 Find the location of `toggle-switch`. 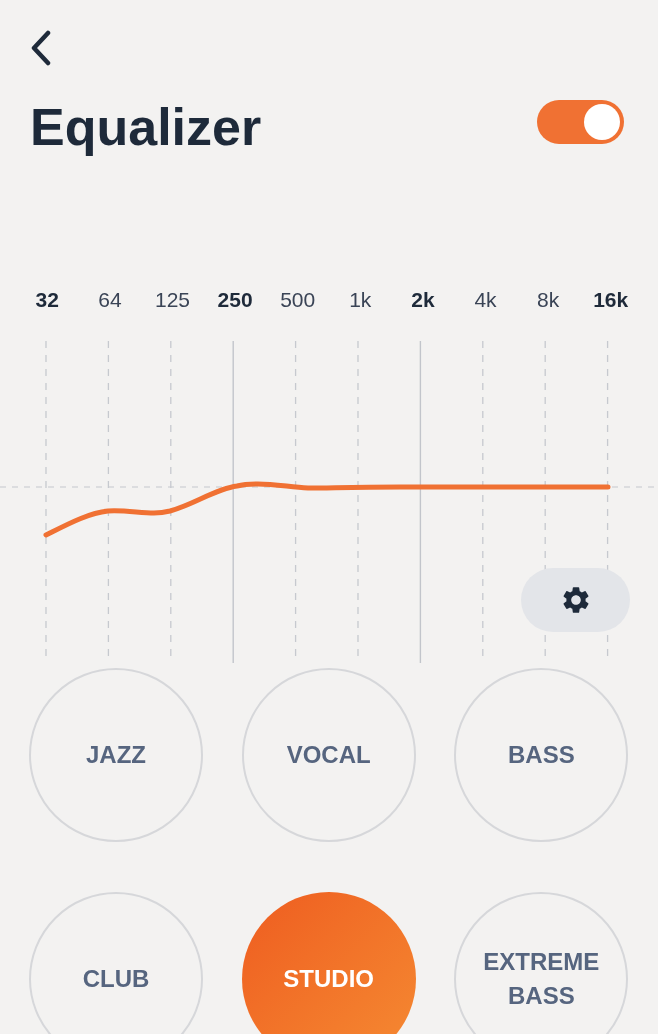

toggle-switch is located at coordinates (580, 122).